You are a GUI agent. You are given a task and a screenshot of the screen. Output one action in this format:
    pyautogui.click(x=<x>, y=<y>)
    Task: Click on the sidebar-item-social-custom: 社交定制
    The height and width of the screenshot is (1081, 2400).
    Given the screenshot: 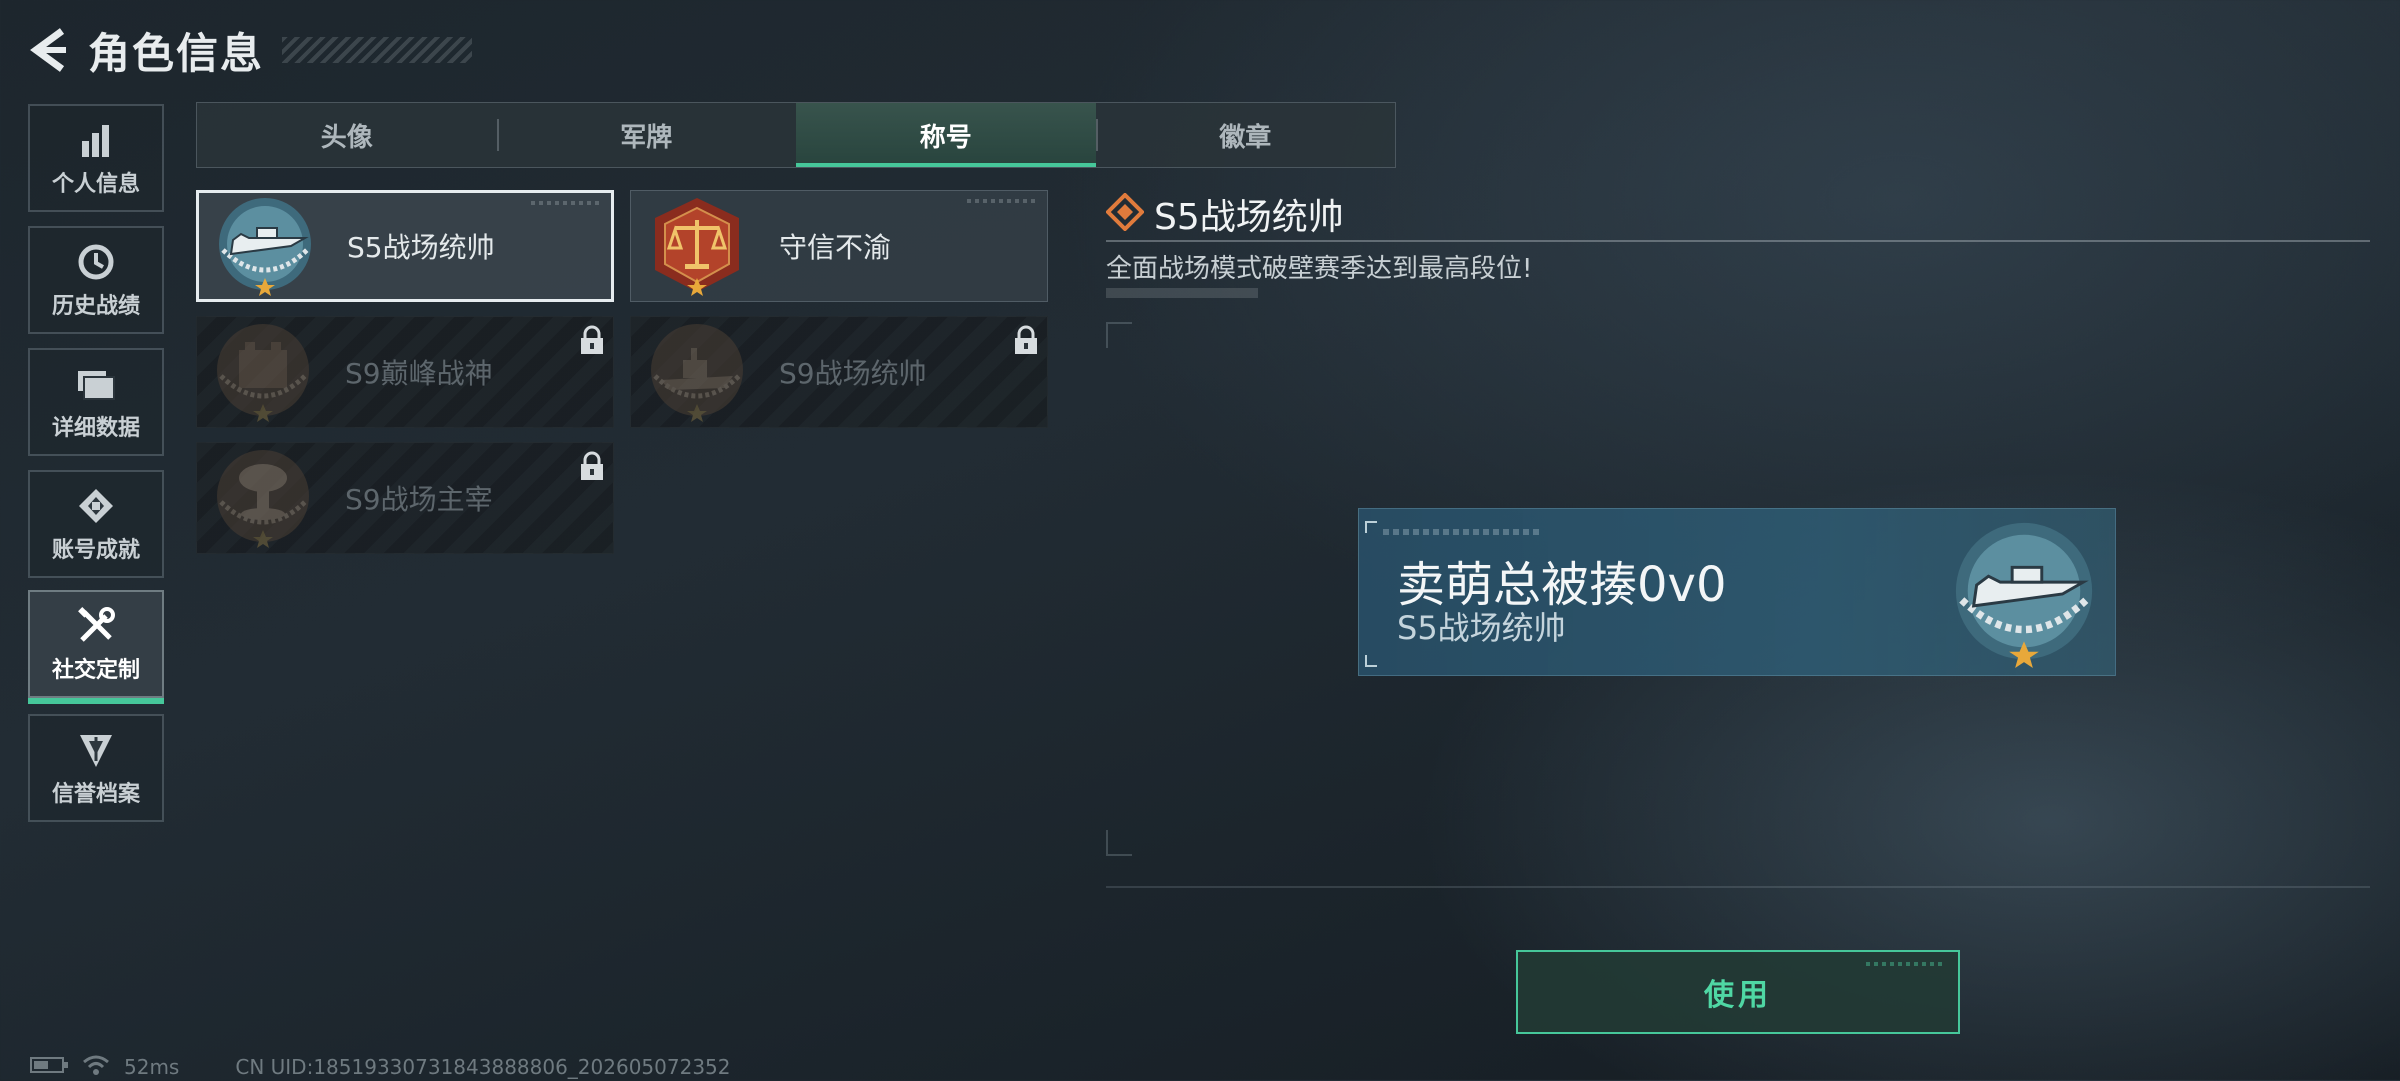 What is the action you would take?
    pyautogui.click(x=96, y=647)
    